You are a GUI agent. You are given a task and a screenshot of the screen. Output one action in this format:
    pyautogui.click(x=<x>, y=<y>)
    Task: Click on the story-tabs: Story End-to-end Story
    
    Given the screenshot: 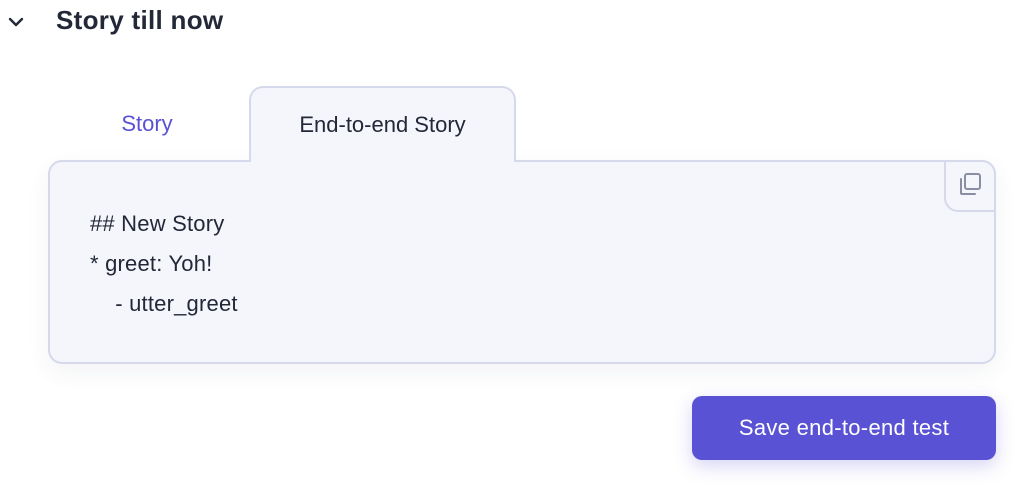 What is the action you would take?
    pyautogui.click(x=288, y=124)
    